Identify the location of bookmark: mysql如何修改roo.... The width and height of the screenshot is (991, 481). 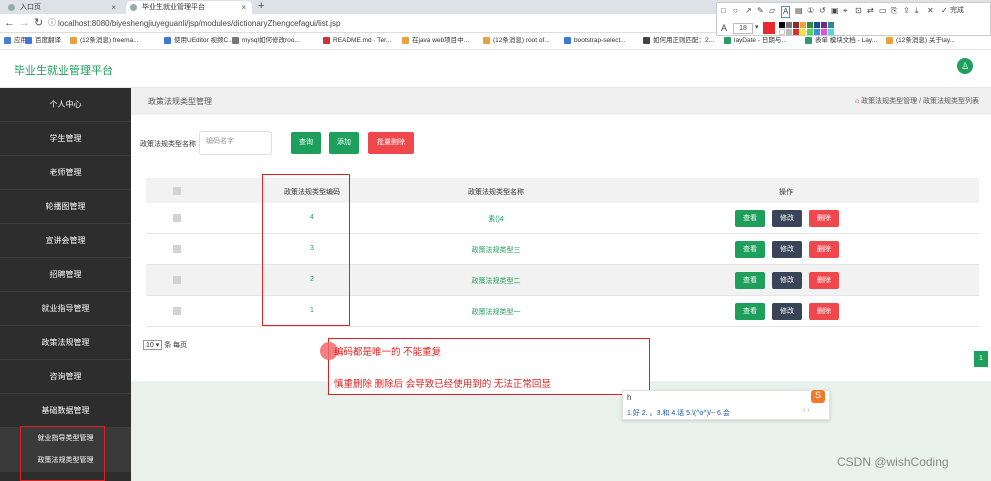
(266, 41).